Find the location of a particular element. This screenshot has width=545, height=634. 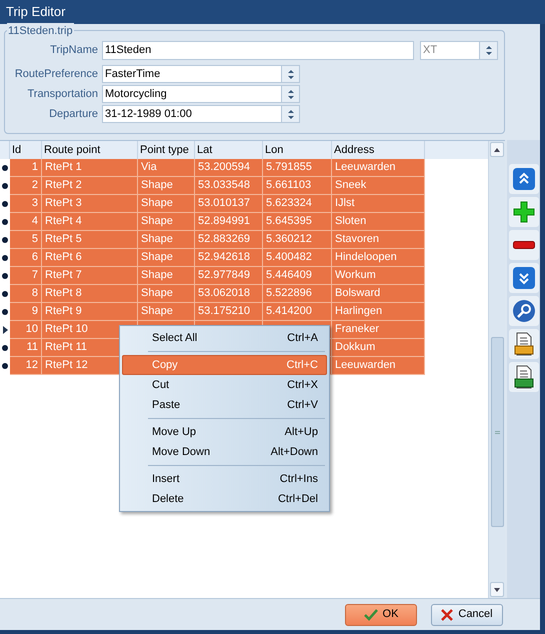

table-cell: 2 is located at coordinates (26, 186).